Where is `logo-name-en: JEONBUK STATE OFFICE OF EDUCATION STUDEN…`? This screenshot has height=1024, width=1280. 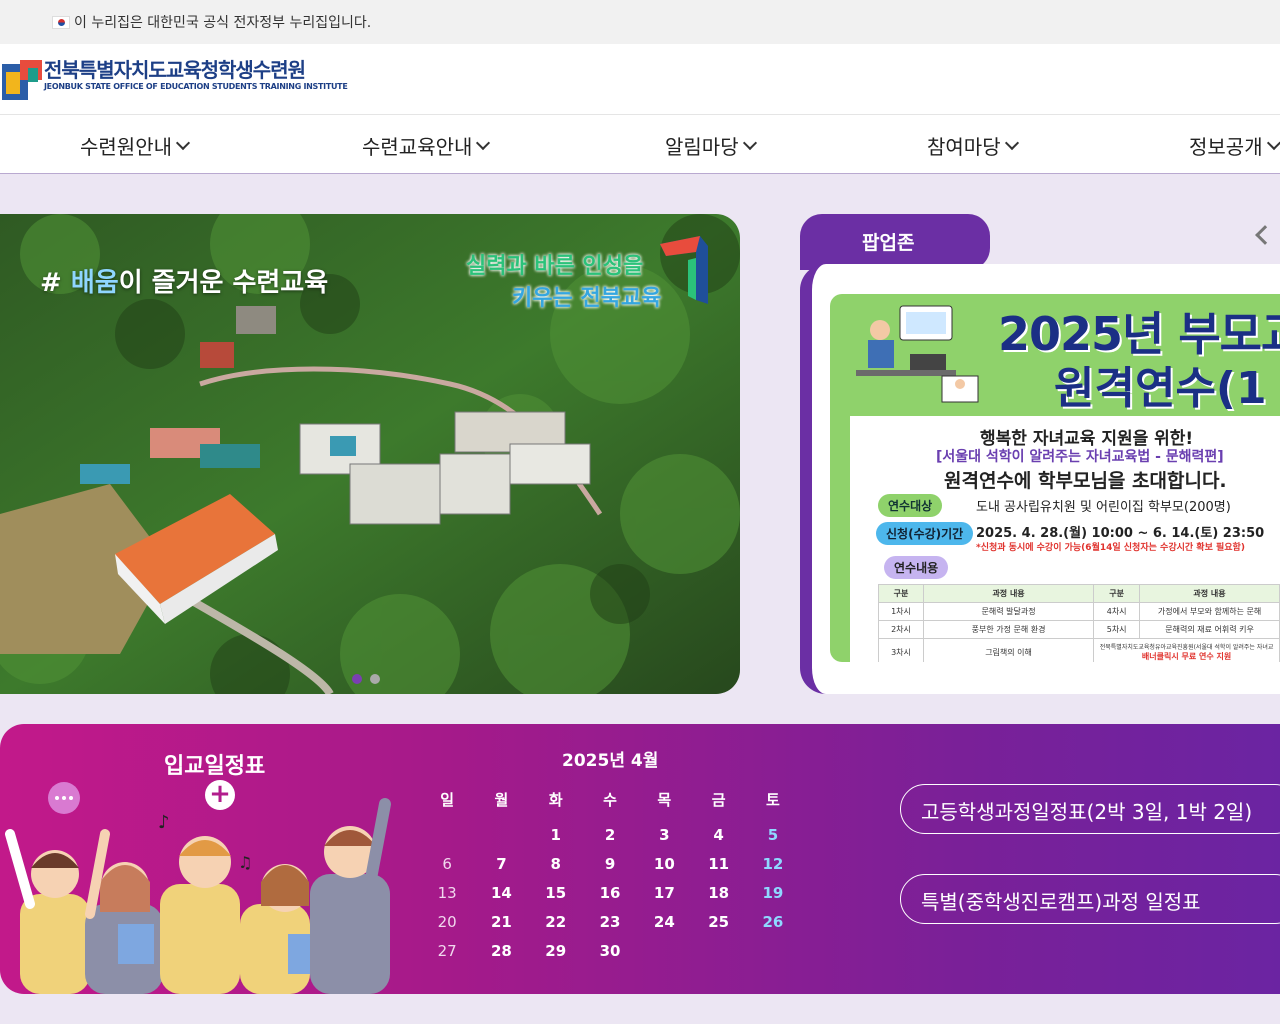 logo-name-en: JEONBUK STATE OFFICE OF EDUCATION STUDEN… is located at coordinates (196, 86).